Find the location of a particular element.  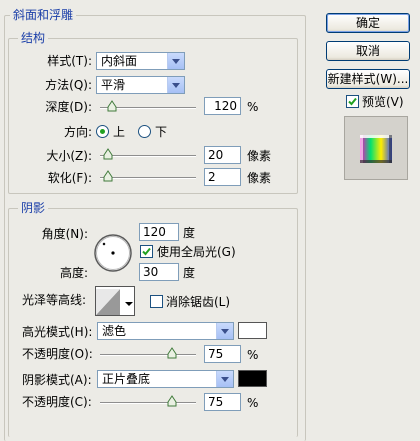

preview-checkbox is located at coordinates (352, 101).